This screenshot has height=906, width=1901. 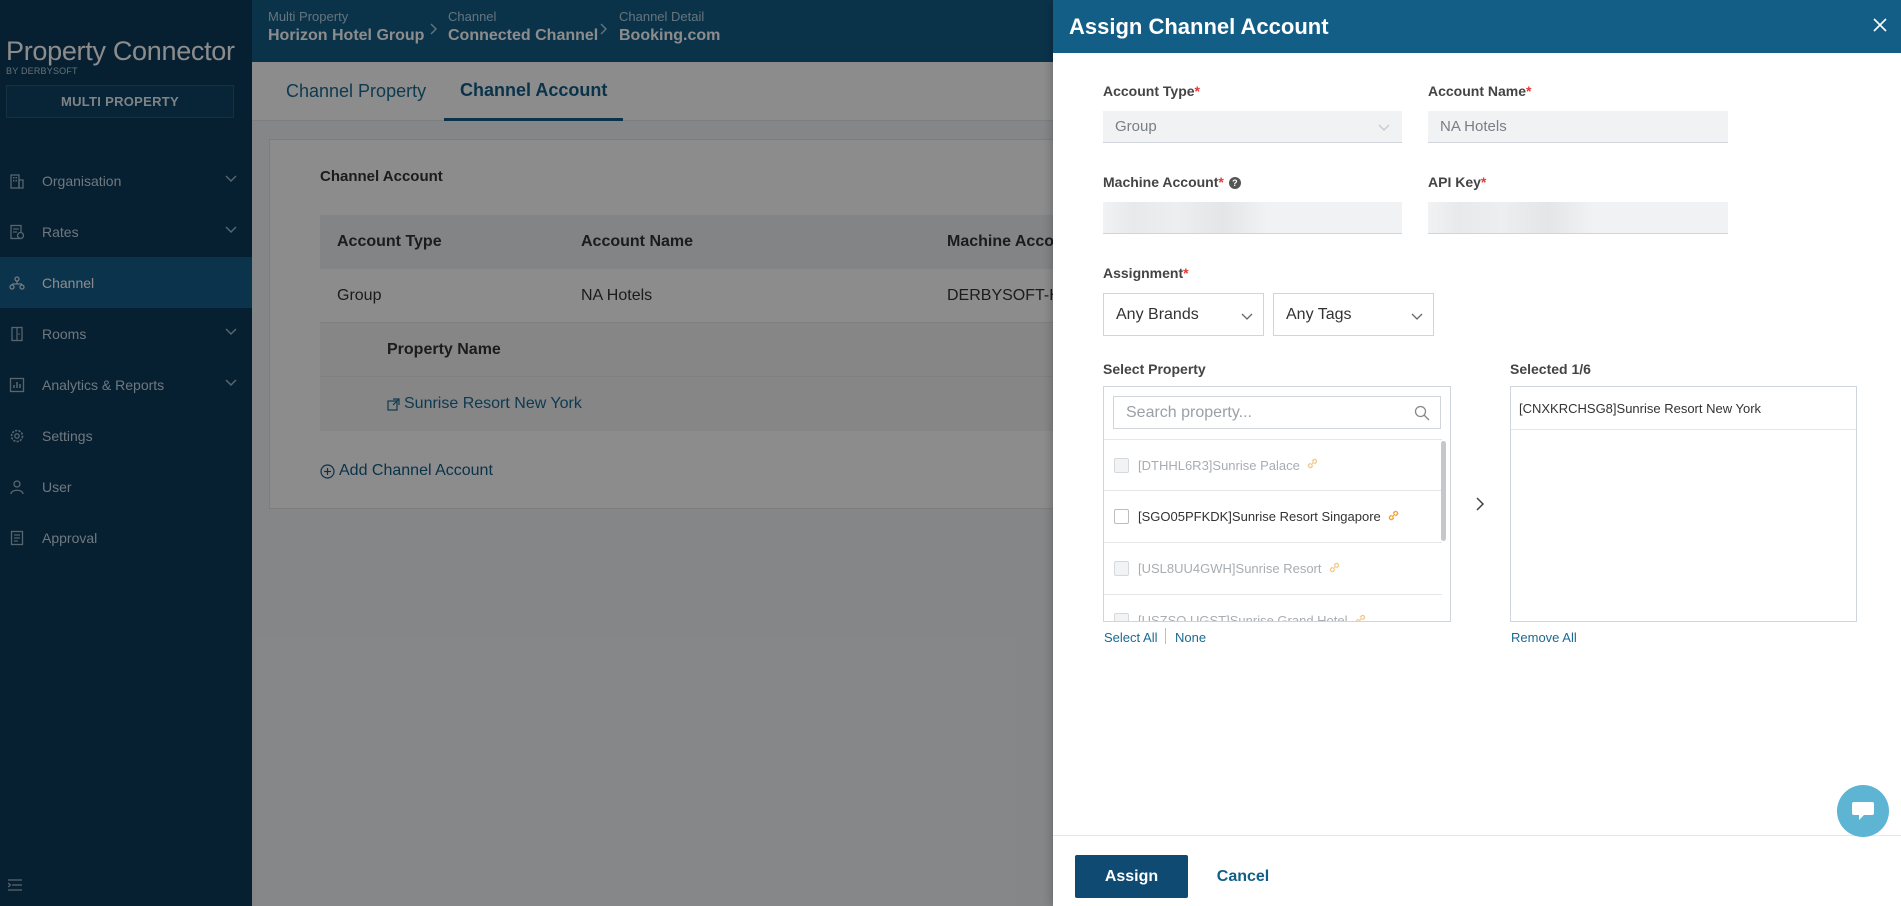 What do you see at coordinates (1880, 28) in the screenshot?
I see `close-icon` at bounding box center [1880, 28].